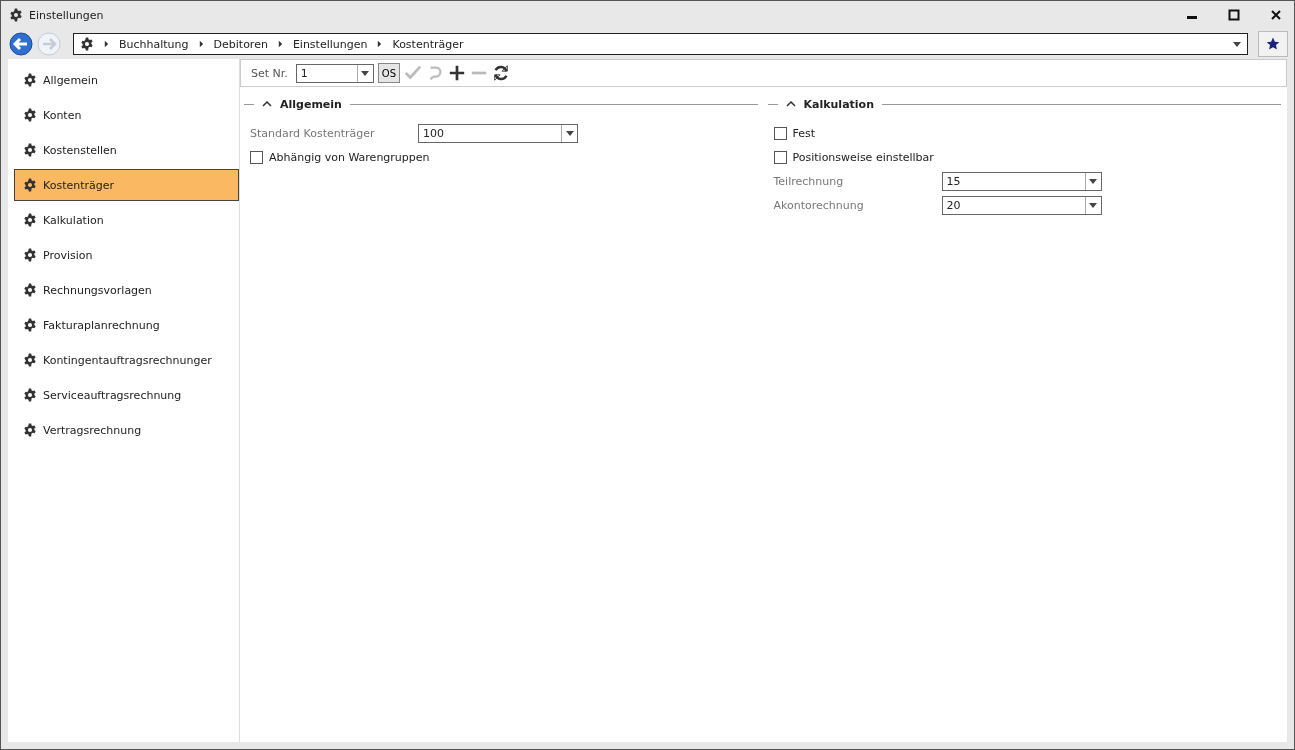  I want to click on breadcrumb-item: Einstellungen, so click(330, 44).